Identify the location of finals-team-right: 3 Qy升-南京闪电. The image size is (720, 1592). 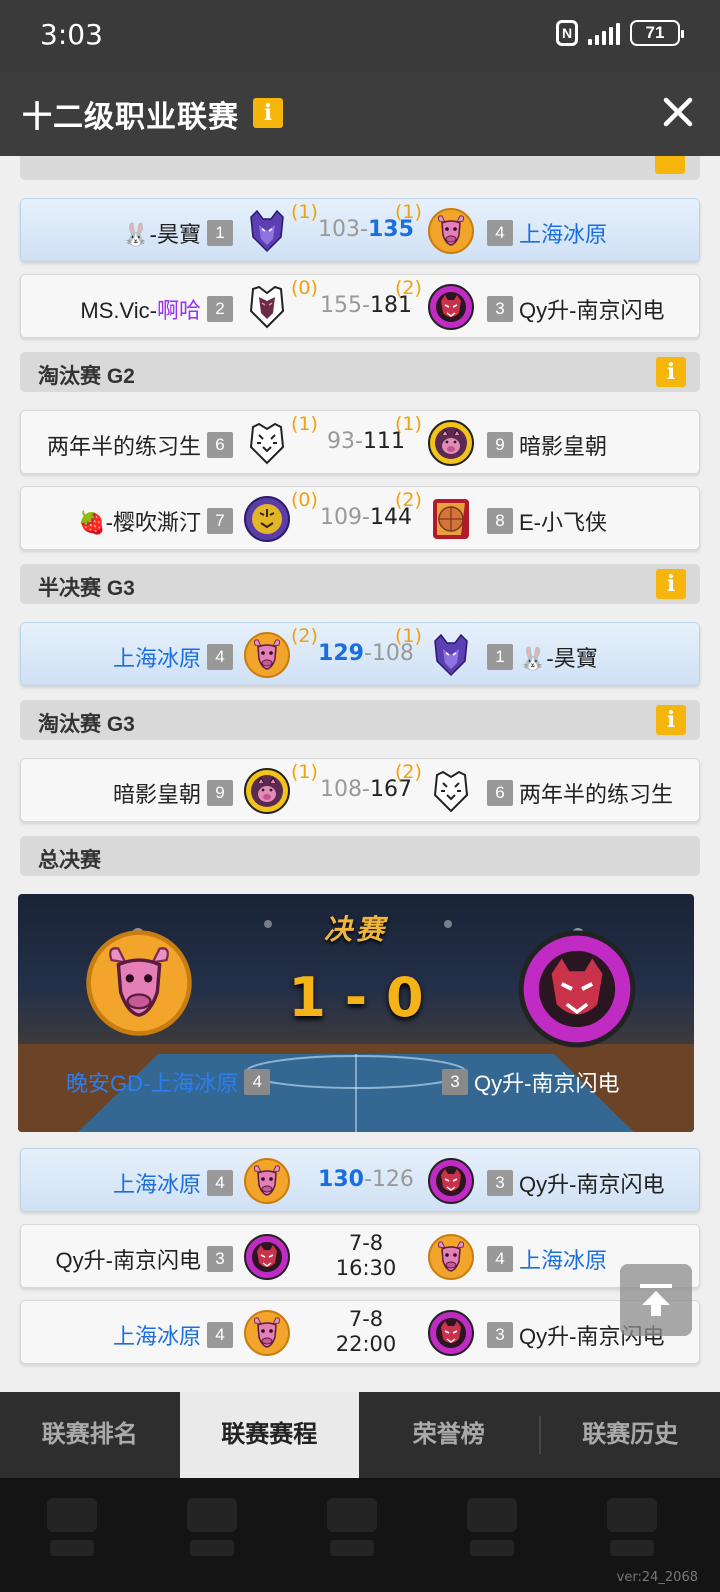
(530, 1082).